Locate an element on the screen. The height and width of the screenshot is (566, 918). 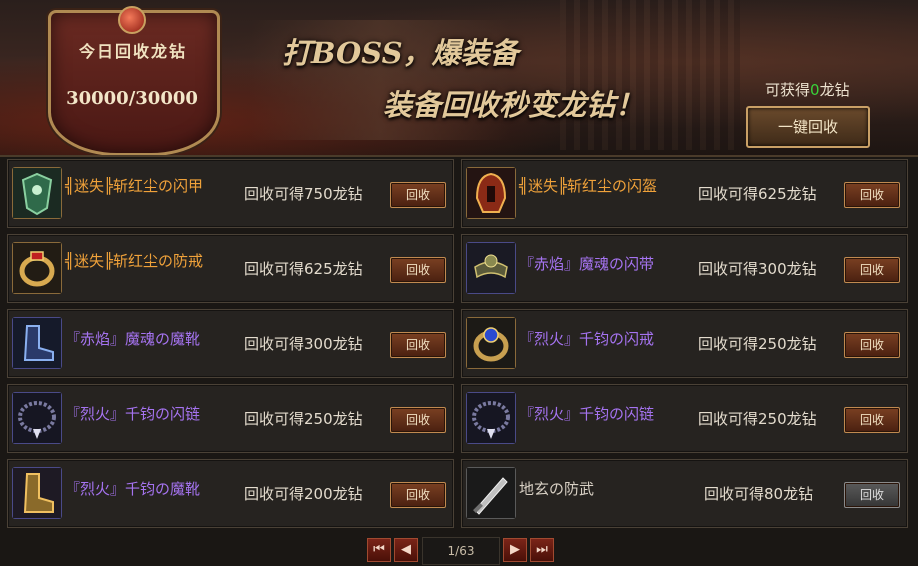
item-card: 『赤焰』魔魂の魔靴 回收可得300龙钻 回收 is located at coordinates (230, 343).